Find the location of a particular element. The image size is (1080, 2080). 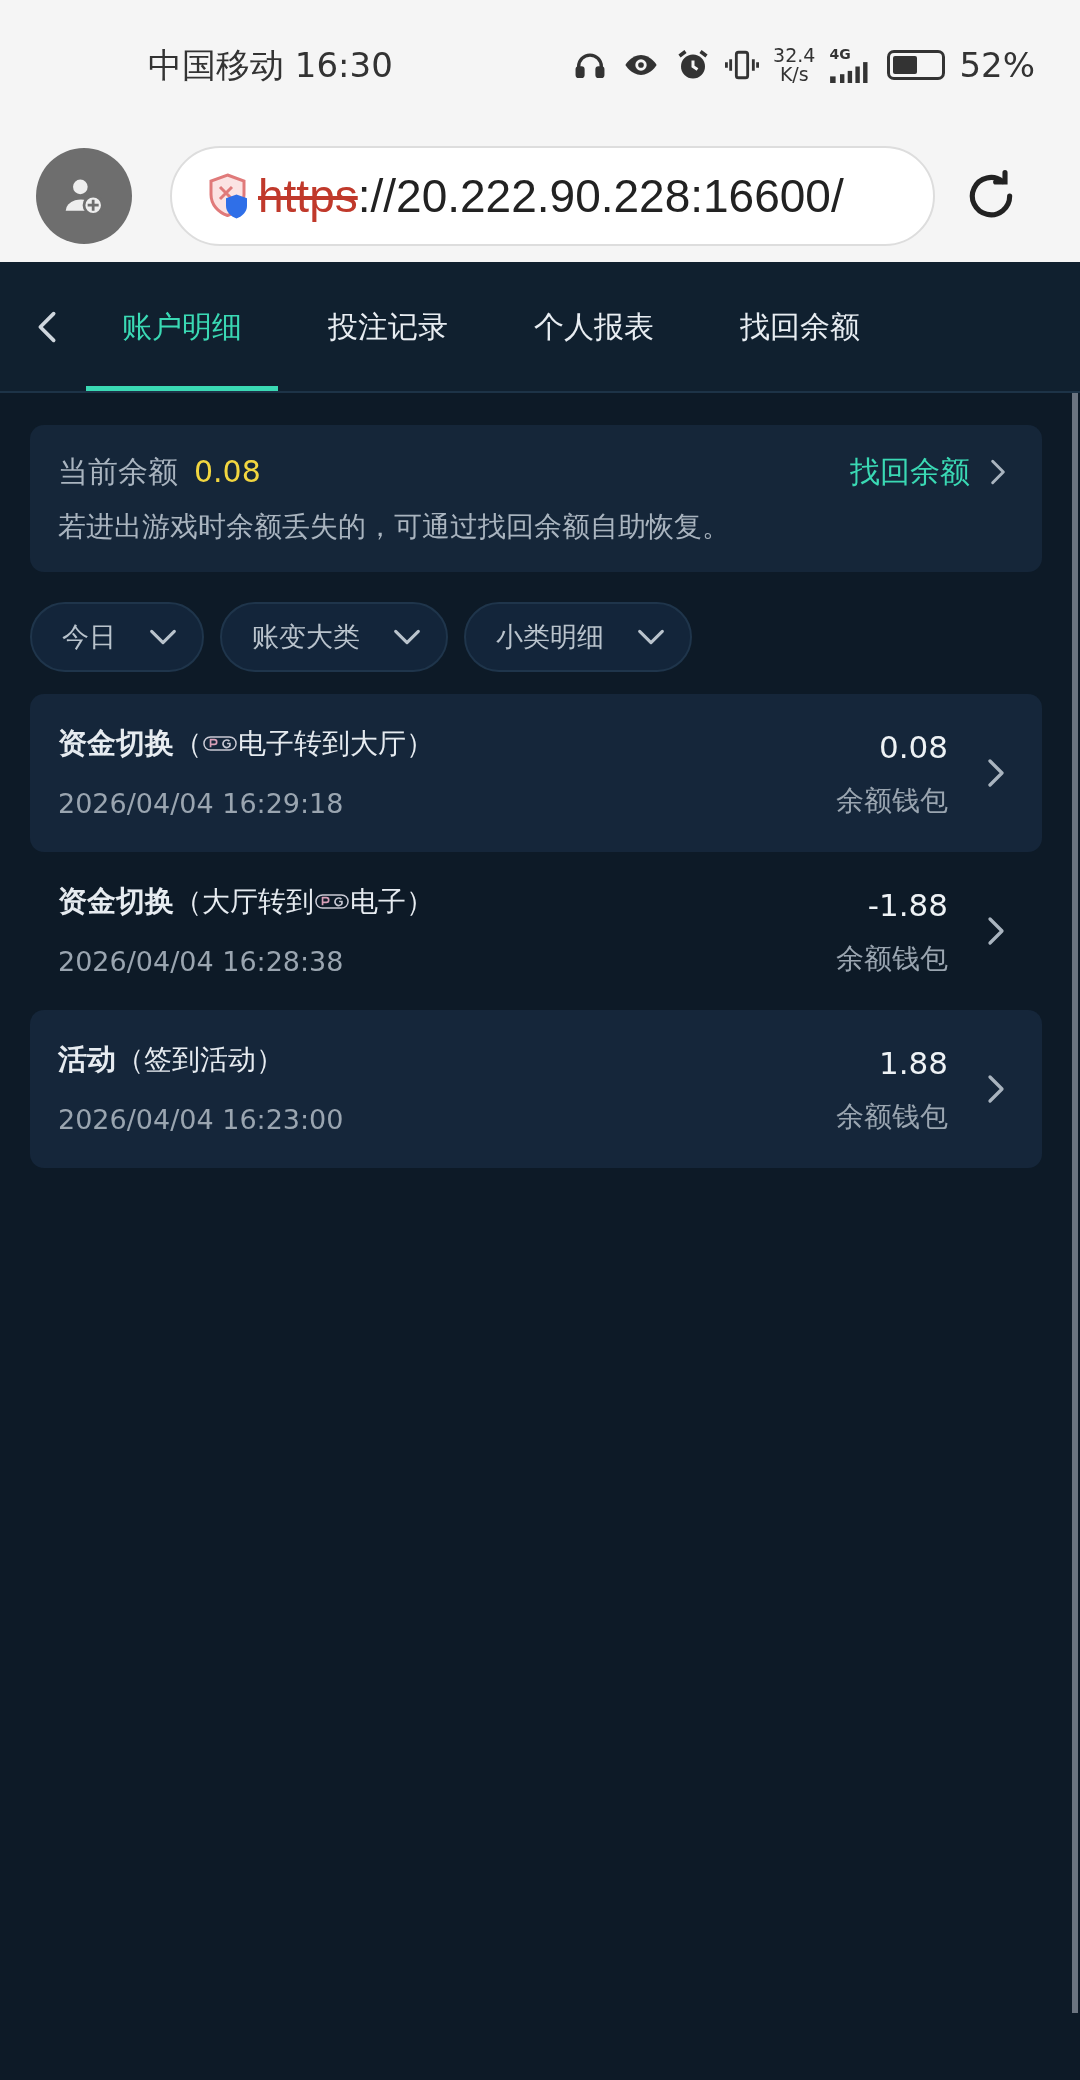

record-time: 2026/04/04 16:29:18 is located at coordinates (201, 803).